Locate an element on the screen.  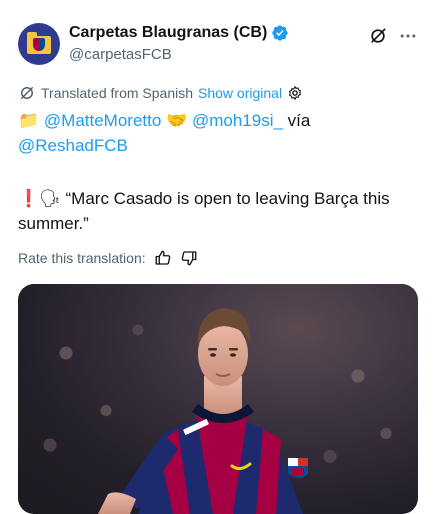
via-text: vía is located at coordinates (299, 120).